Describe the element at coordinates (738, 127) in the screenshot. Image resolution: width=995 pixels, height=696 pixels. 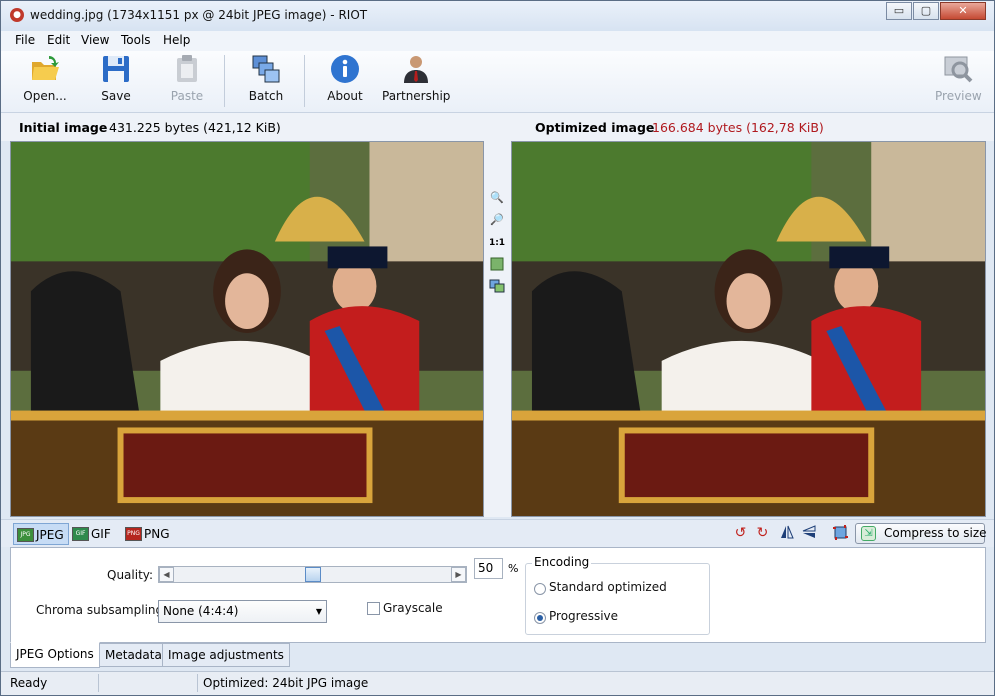
I see `optimized-size-value: 166.684 bytes (162,78 KiB)` at that location.